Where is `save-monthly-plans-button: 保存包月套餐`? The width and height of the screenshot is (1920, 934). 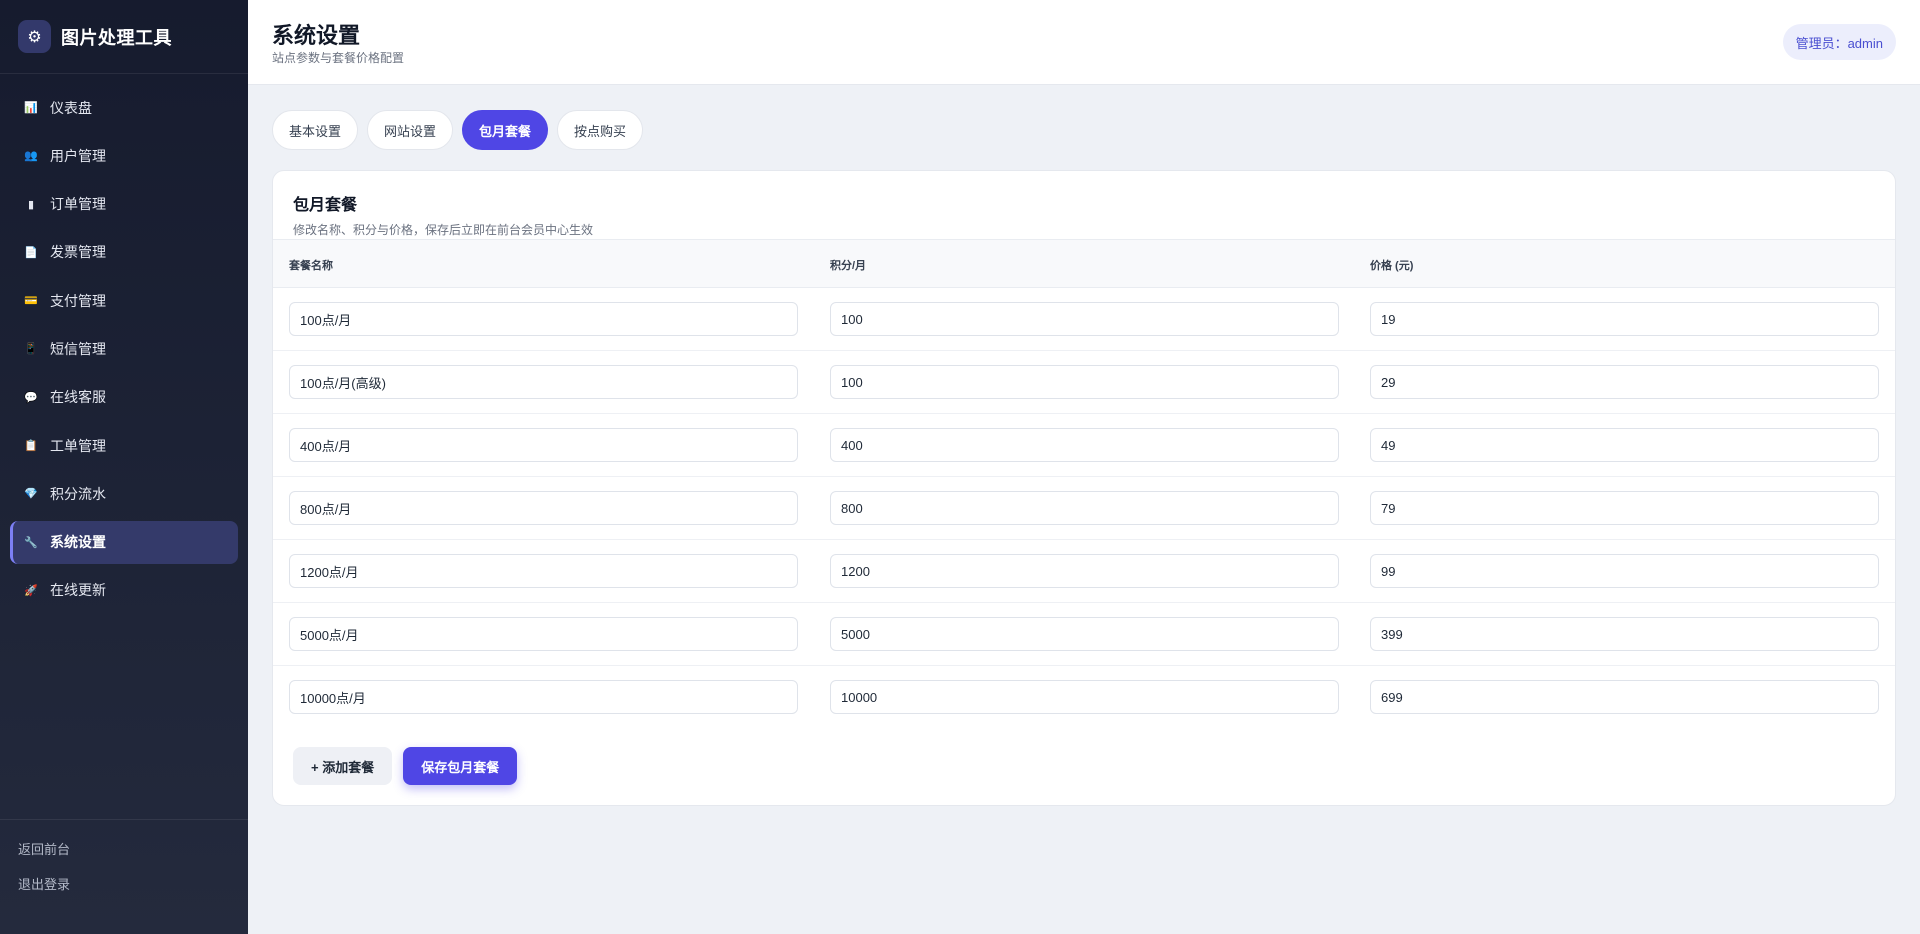 save-monthly-plans-button: 保存包月套餐 is located at coordinates (460, 766).